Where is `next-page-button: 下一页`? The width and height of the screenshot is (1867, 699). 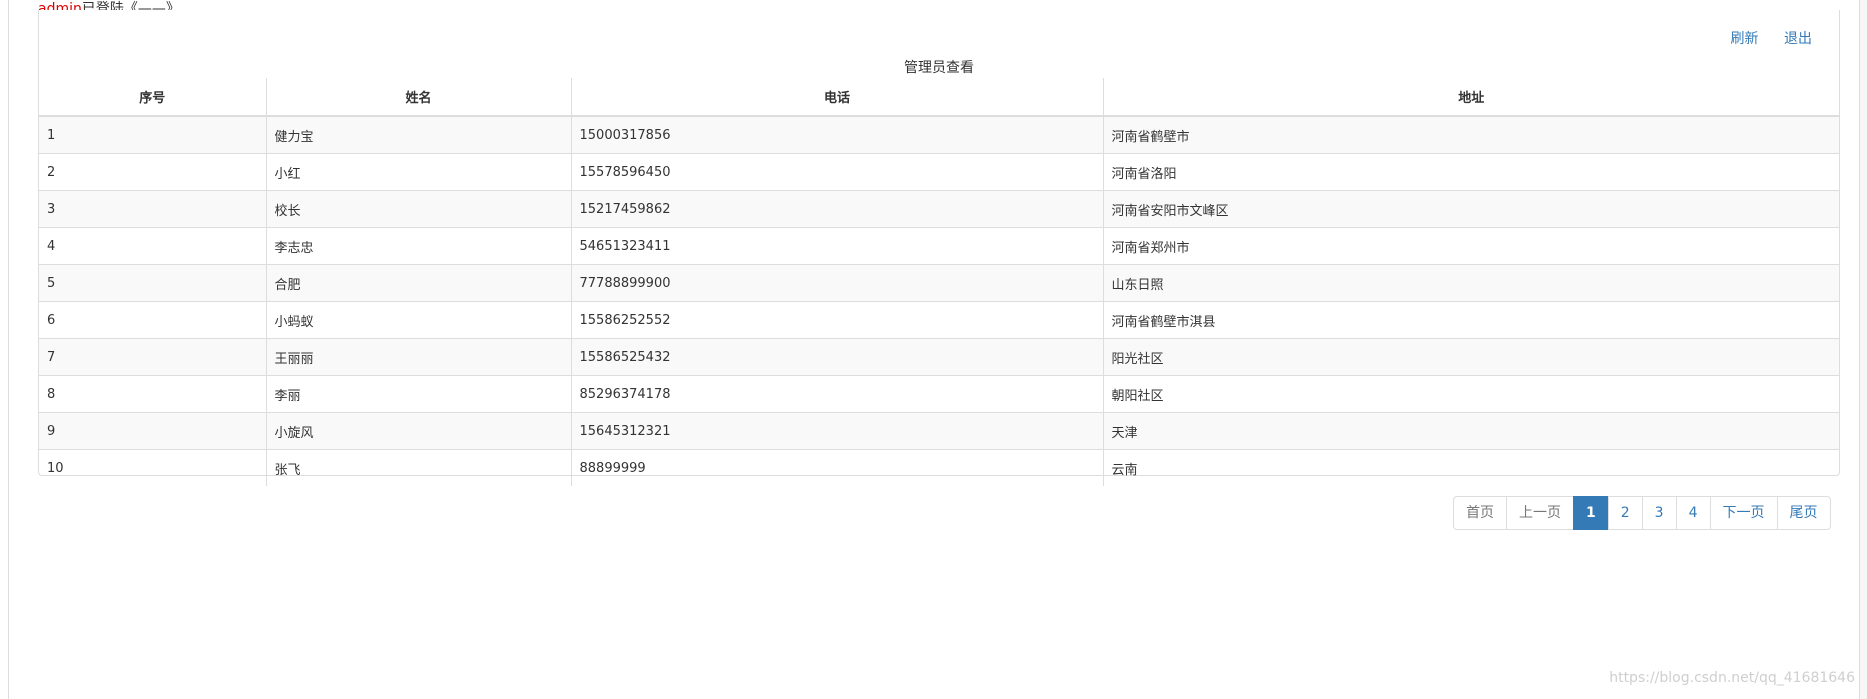
next-page-button: 下一页 is located at coordinates (1743, 513).